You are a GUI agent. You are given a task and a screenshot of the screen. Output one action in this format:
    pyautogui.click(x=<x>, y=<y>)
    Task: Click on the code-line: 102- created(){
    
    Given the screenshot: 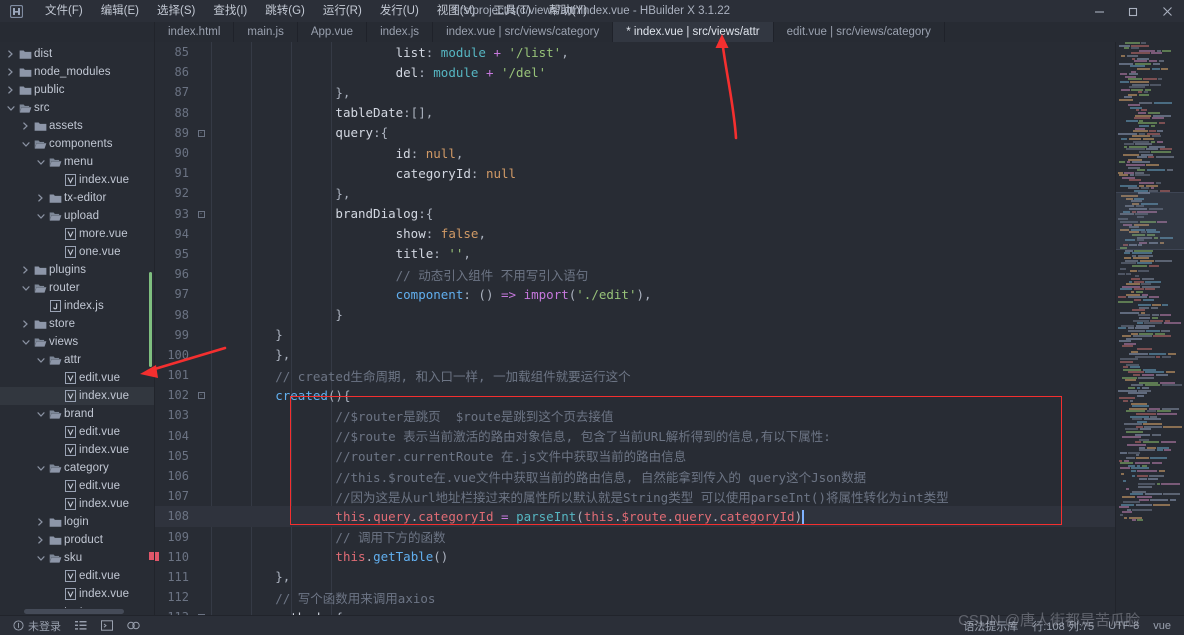 What is the action you would take?
    pyautogui.click(x=635, y=395)
    